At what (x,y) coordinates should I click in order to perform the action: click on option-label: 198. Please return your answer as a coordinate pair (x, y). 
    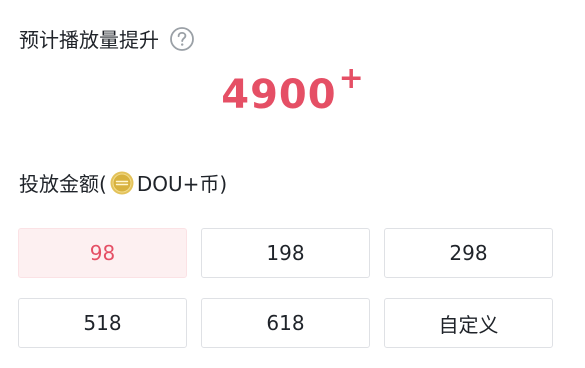
    Looking at the image, I should click on (285, 253).